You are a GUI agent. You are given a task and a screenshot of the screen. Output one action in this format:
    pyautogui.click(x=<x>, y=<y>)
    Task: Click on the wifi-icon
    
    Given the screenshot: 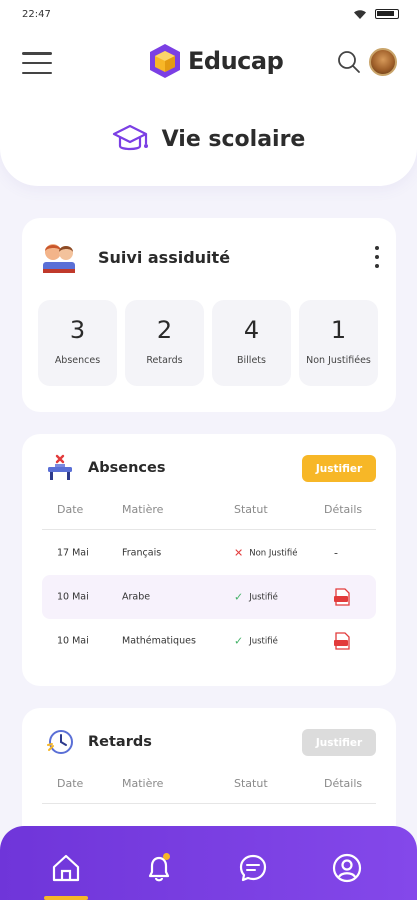 What is the action you would take?
    pyautogui.click(x=360, y=14)
    